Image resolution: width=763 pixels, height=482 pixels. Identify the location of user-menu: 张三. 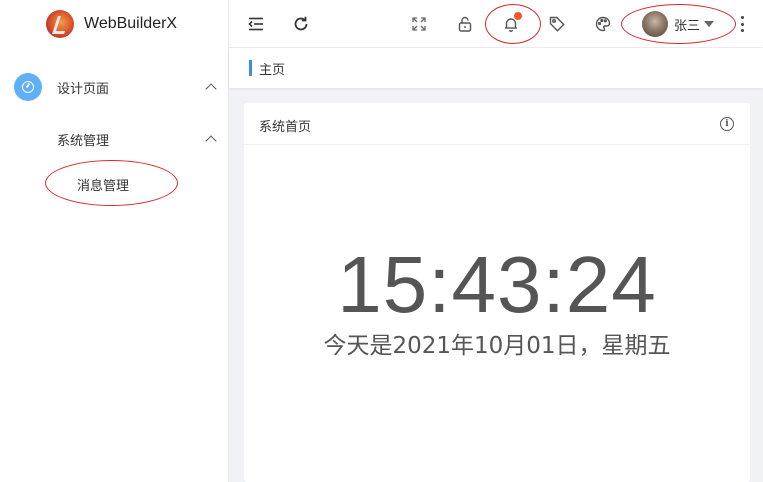
(678, 24).